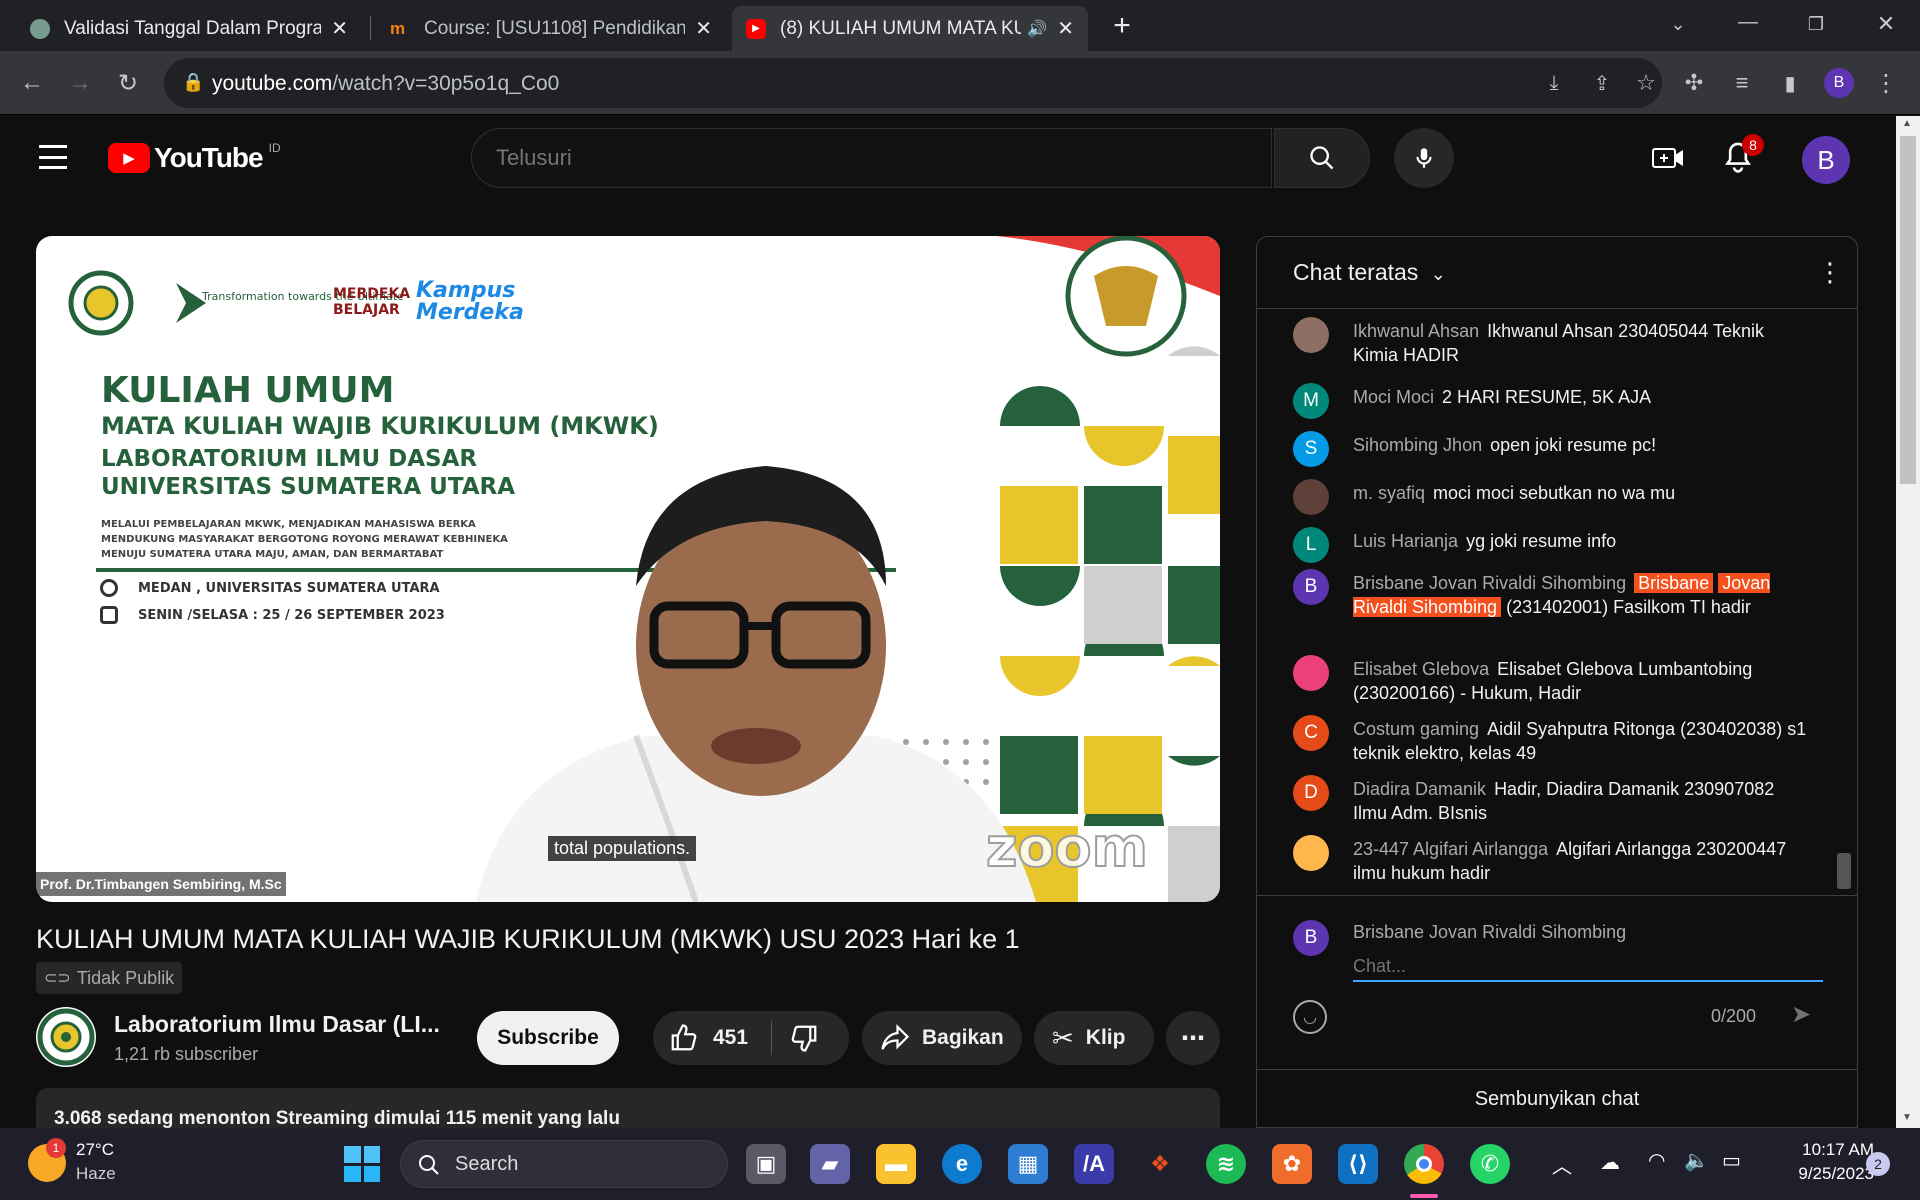 This screenshot has height=1200, width=1920. I want to click on file-explorer-icon: ▬, so click(896, 1164).